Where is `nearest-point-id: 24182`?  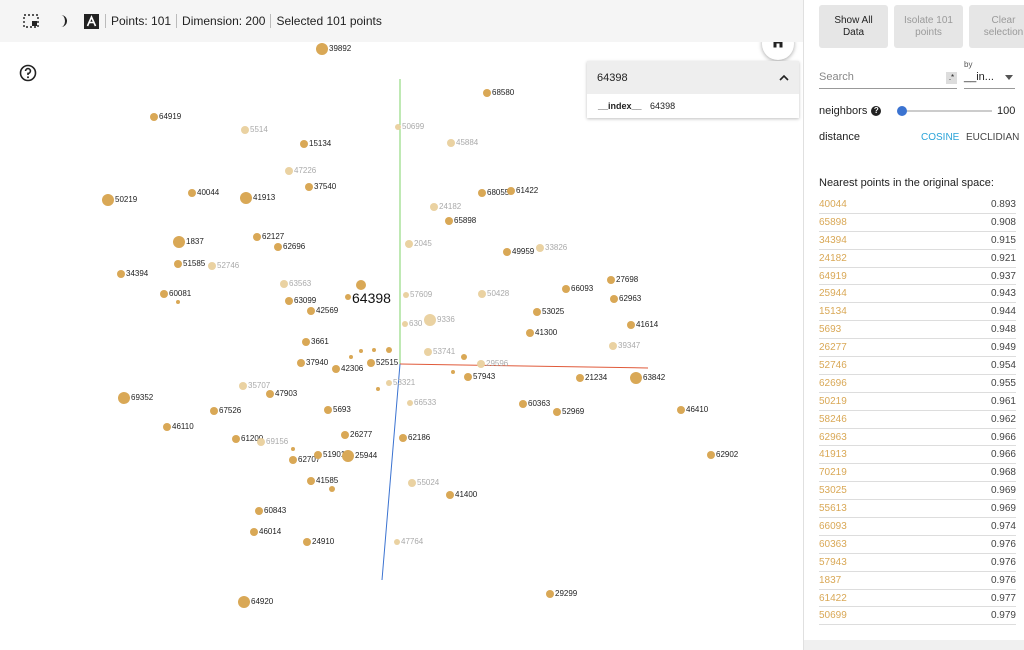 nearest-point-id: 24182 is located at coordinates (833, 258).